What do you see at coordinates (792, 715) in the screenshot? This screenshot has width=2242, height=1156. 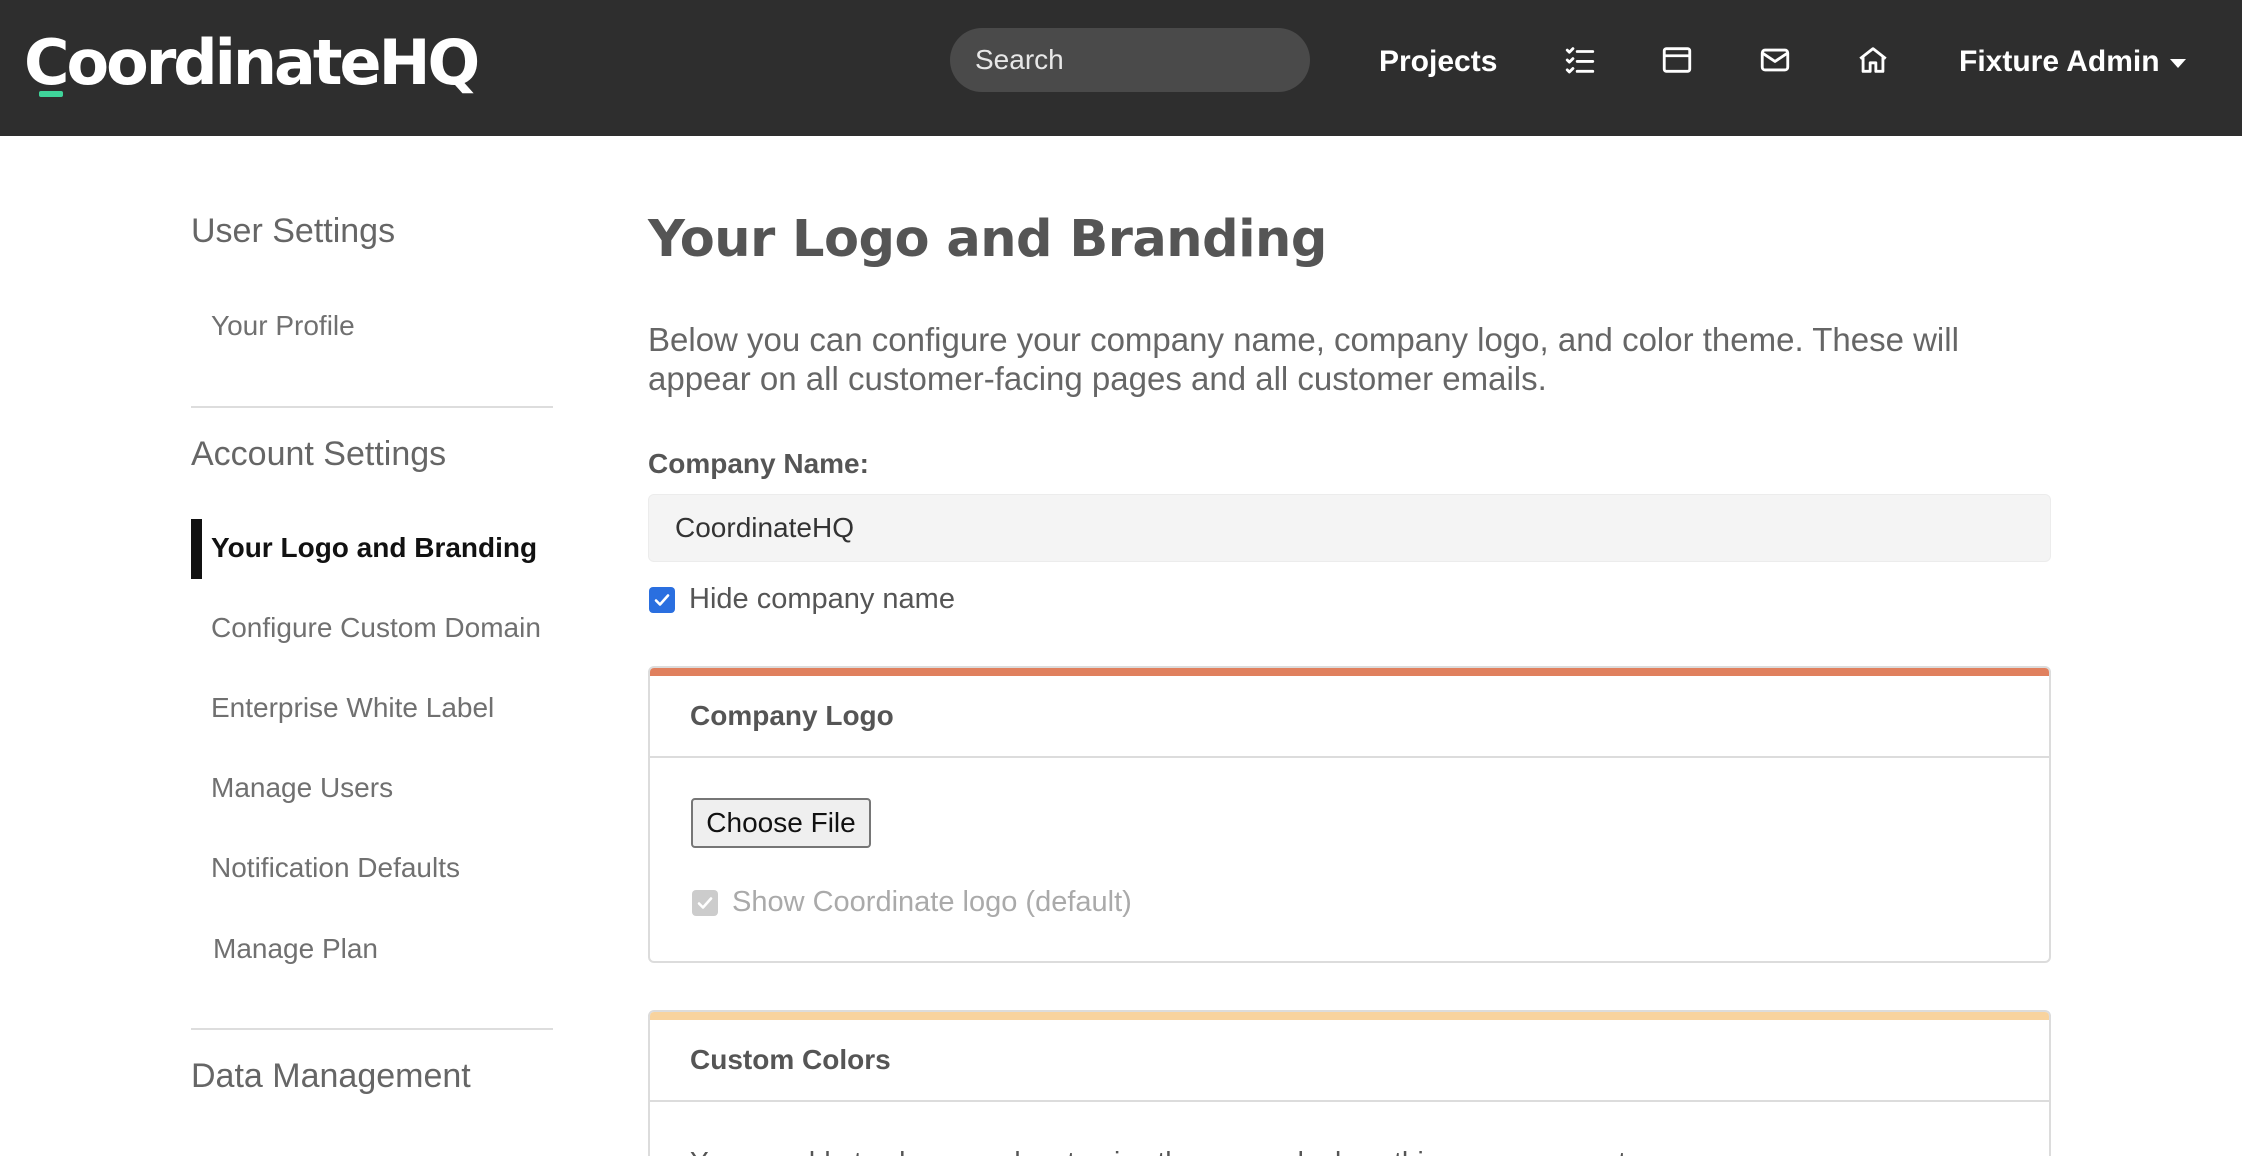 I see `company-logo-card-title: Company Logo` at bounding box center [792, 715].